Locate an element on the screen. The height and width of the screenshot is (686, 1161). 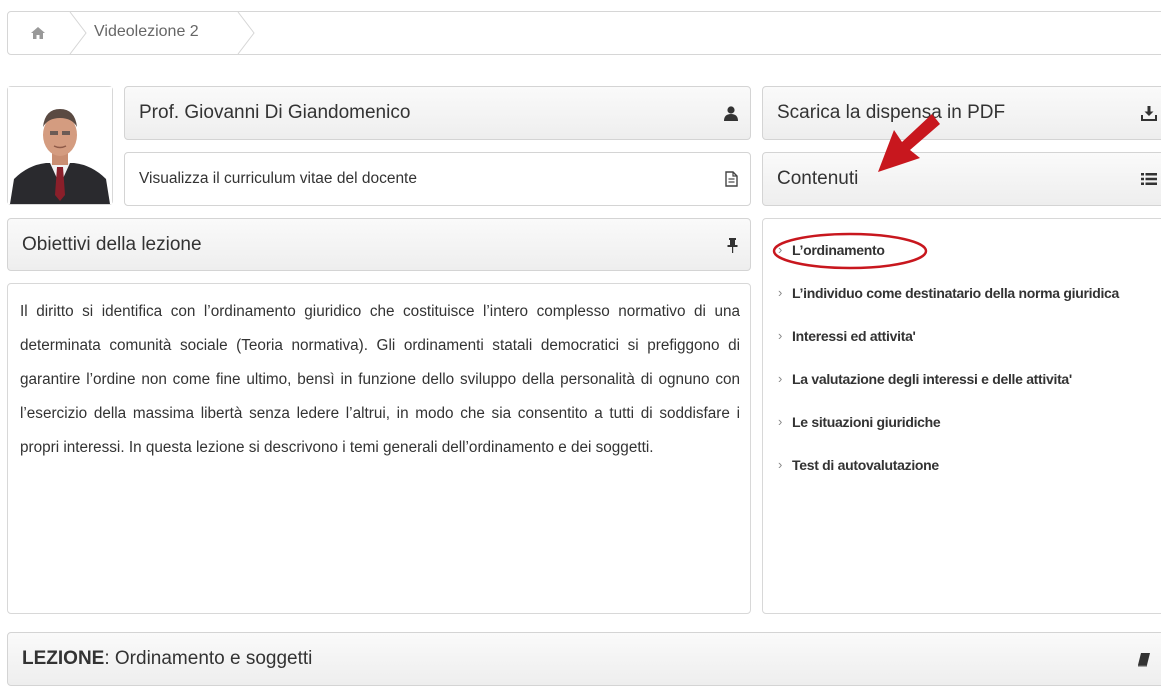
annotation-arrow-icon is located at coordinates (909, 143).